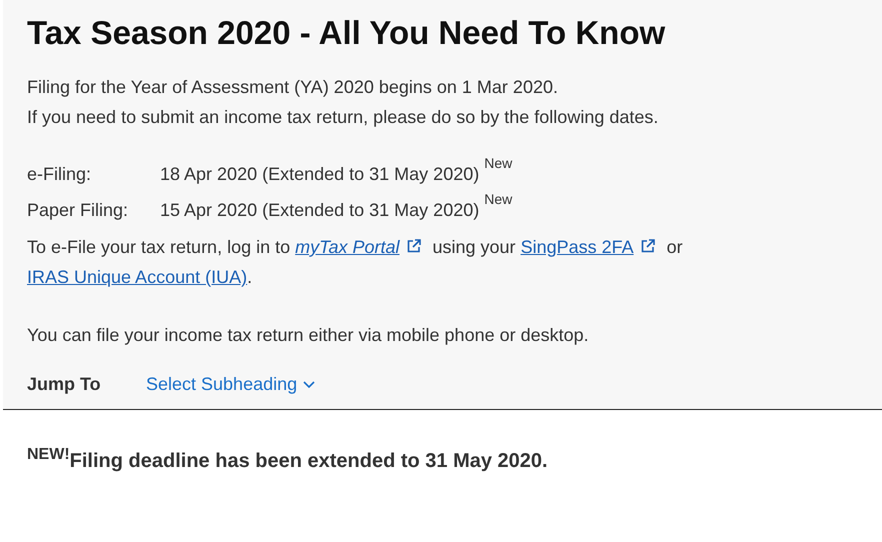  Describe the element at coordinates (137, 277) in the screenshot. I see `link: IRAS Unique Account (IUA)` at that location.